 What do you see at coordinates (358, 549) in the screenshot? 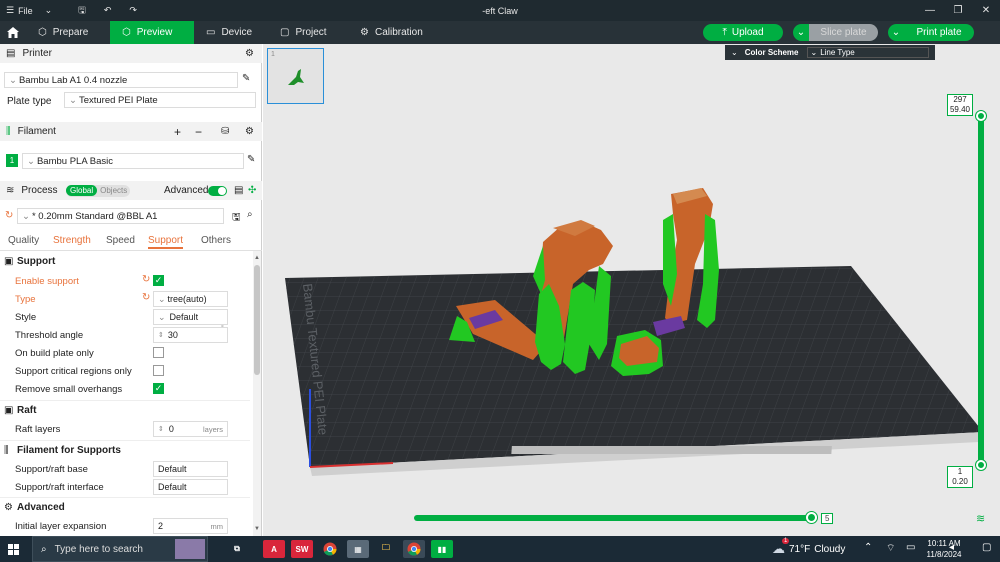
I see `calculator-icon: ▦` at bounding box center [358, 549].